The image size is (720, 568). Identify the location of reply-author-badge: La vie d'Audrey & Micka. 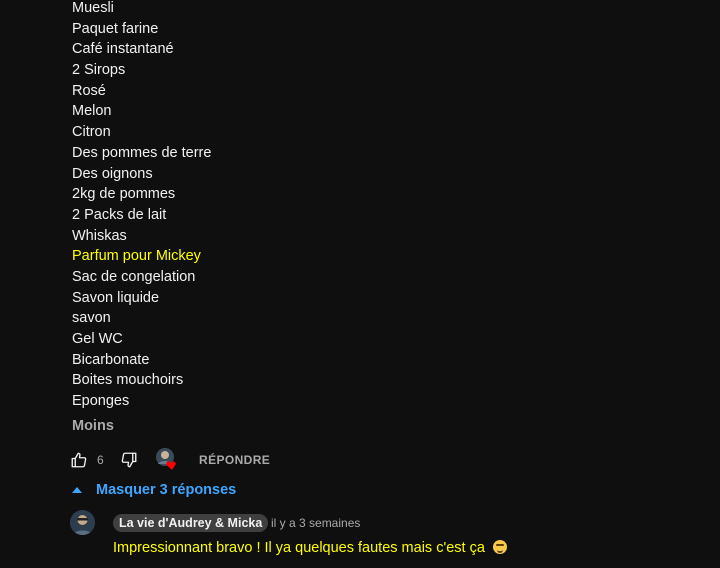
(191, 523).